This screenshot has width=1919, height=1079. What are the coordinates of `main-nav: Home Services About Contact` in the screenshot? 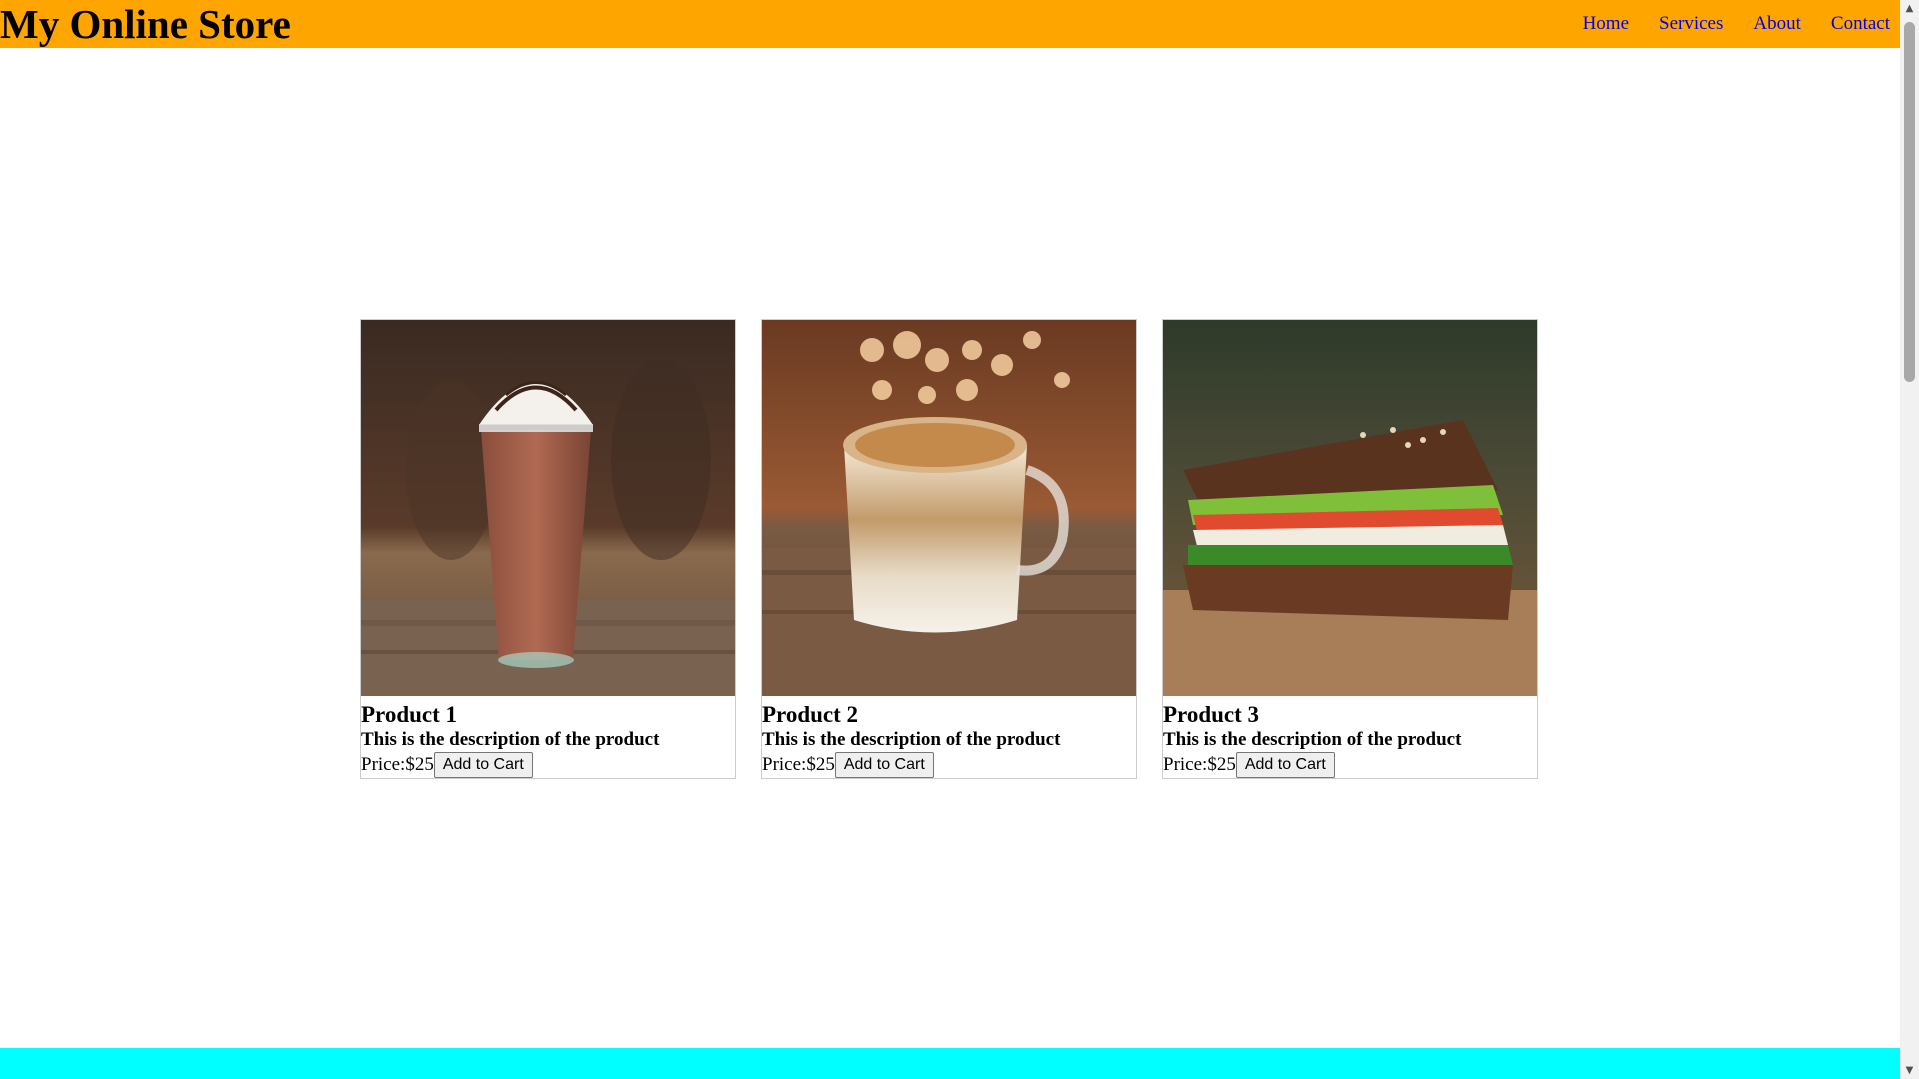 It's located at (1741, 24).